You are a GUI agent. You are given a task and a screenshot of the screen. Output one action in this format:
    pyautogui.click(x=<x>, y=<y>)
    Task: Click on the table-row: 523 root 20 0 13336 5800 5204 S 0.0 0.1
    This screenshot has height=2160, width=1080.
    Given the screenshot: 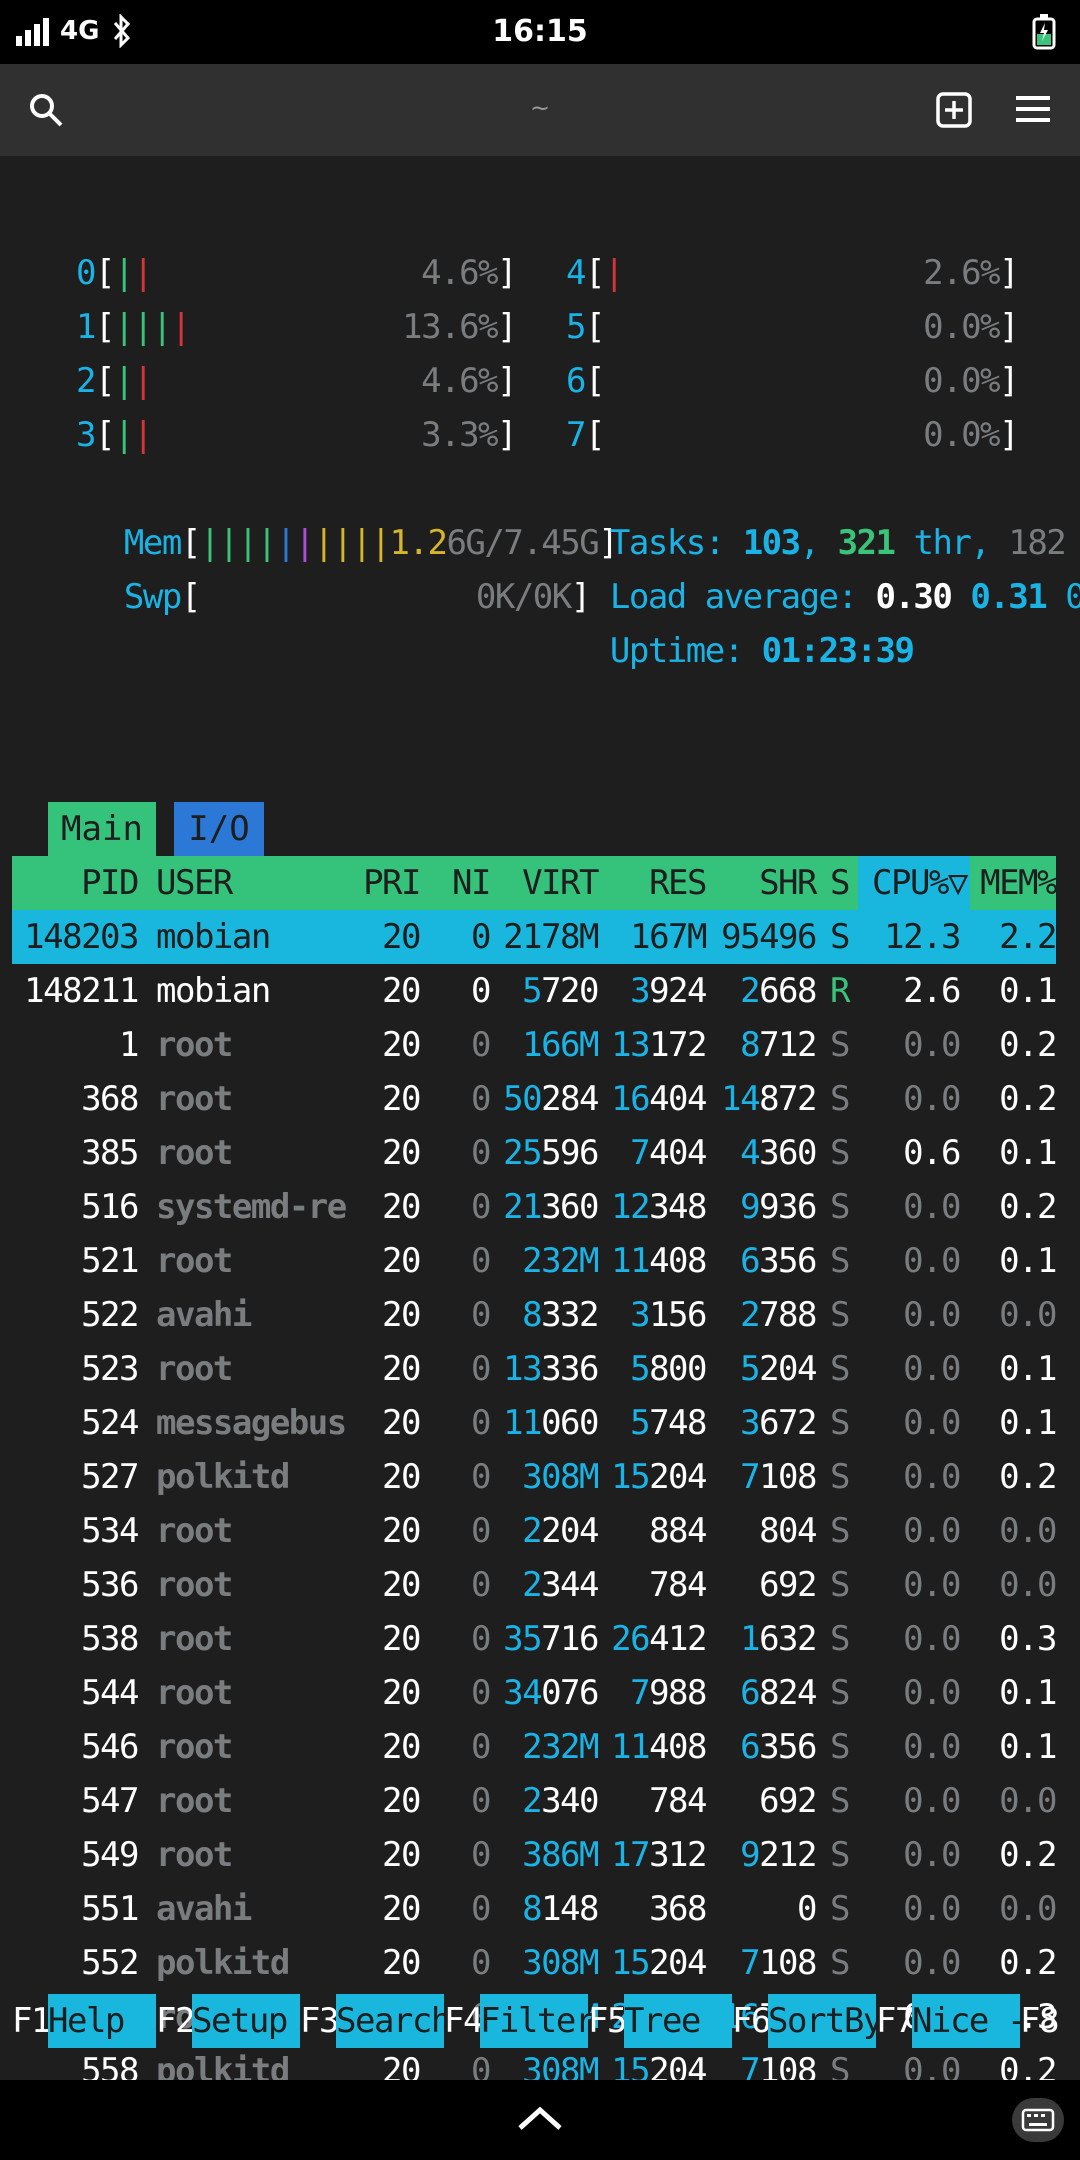 What is the action you would take?
    pyautogui.click(x=534, y=1369)
    